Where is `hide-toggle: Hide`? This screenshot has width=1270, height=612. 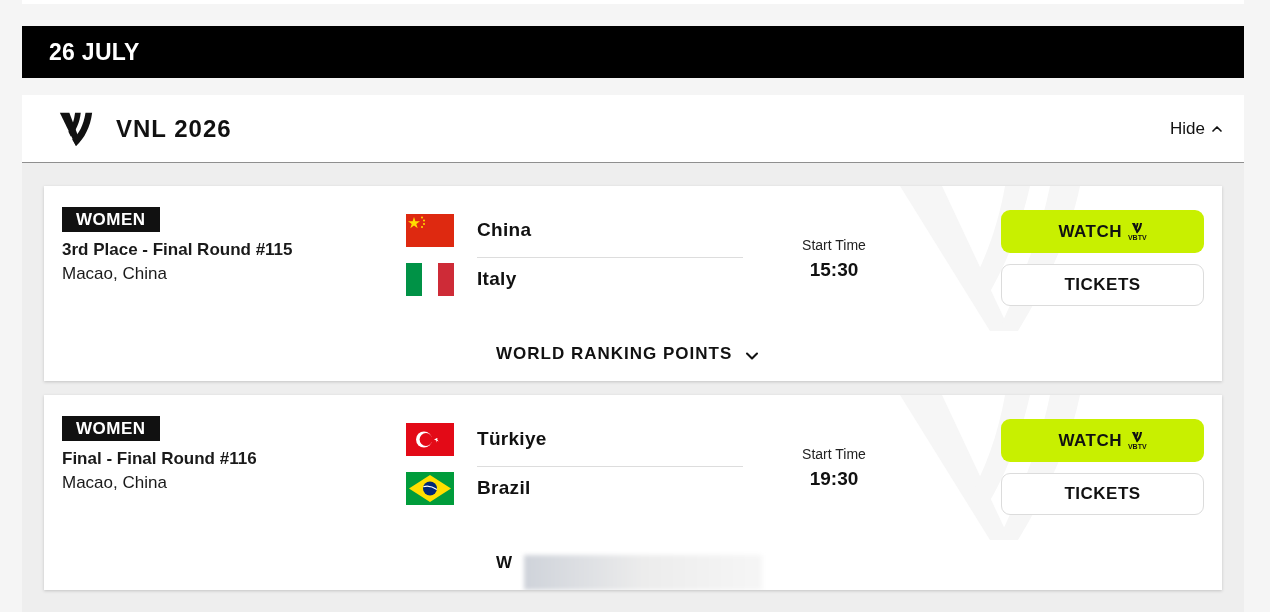
hide-toggle: Hide is located at coordinates (1197, 128).